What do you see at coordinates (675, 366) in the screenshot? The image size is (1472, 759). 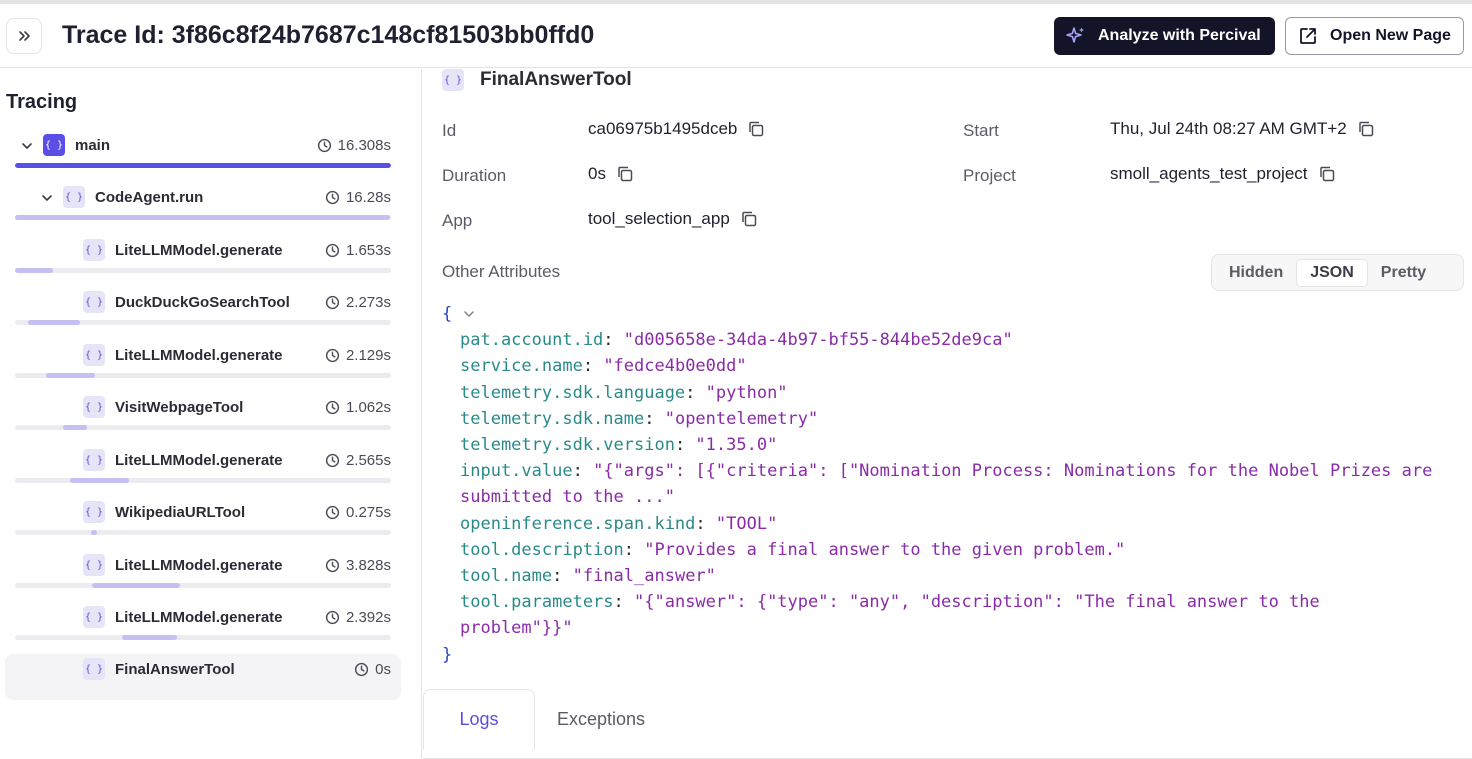 I see `json-value: "fedce4b0e0dd"` at bounding box center [675, 366].